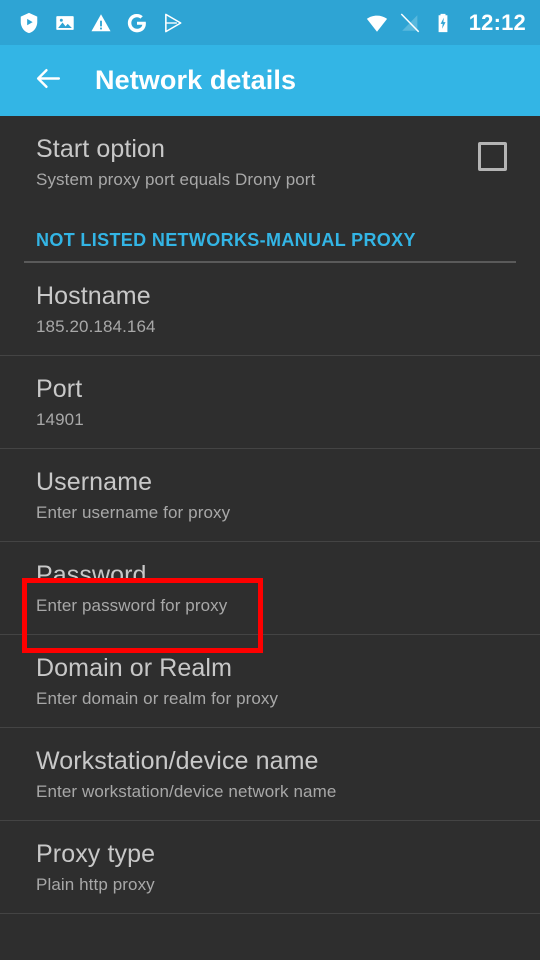 The image size is (540, 960). I want to click on pref-title-proxy-type: Proxy type, so click(96, 854).